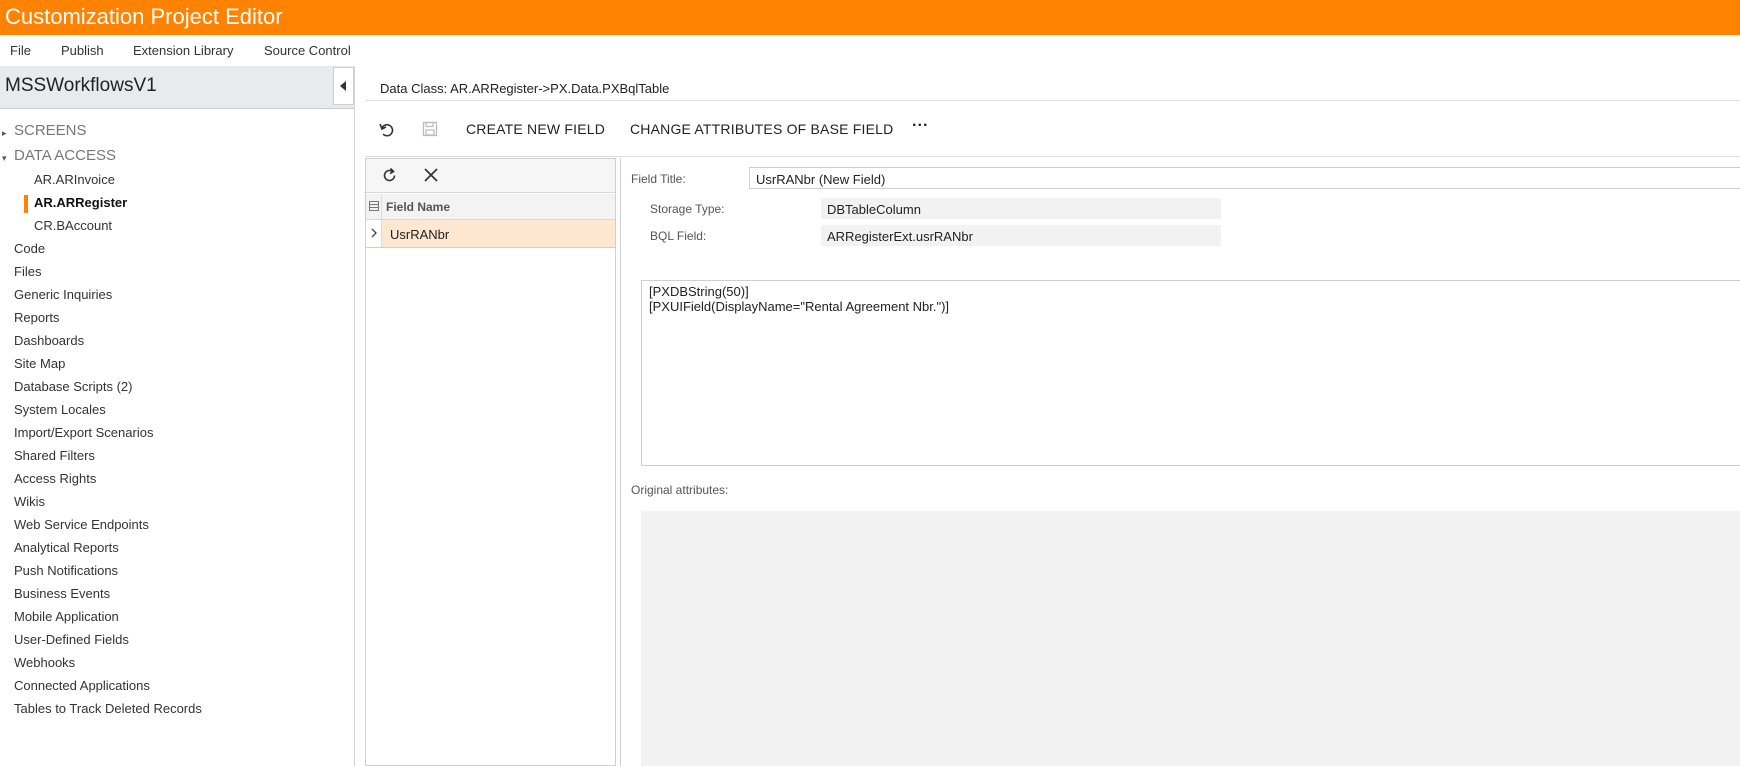  I want to click on field-title-label: Field Title:, so click(658, 179).